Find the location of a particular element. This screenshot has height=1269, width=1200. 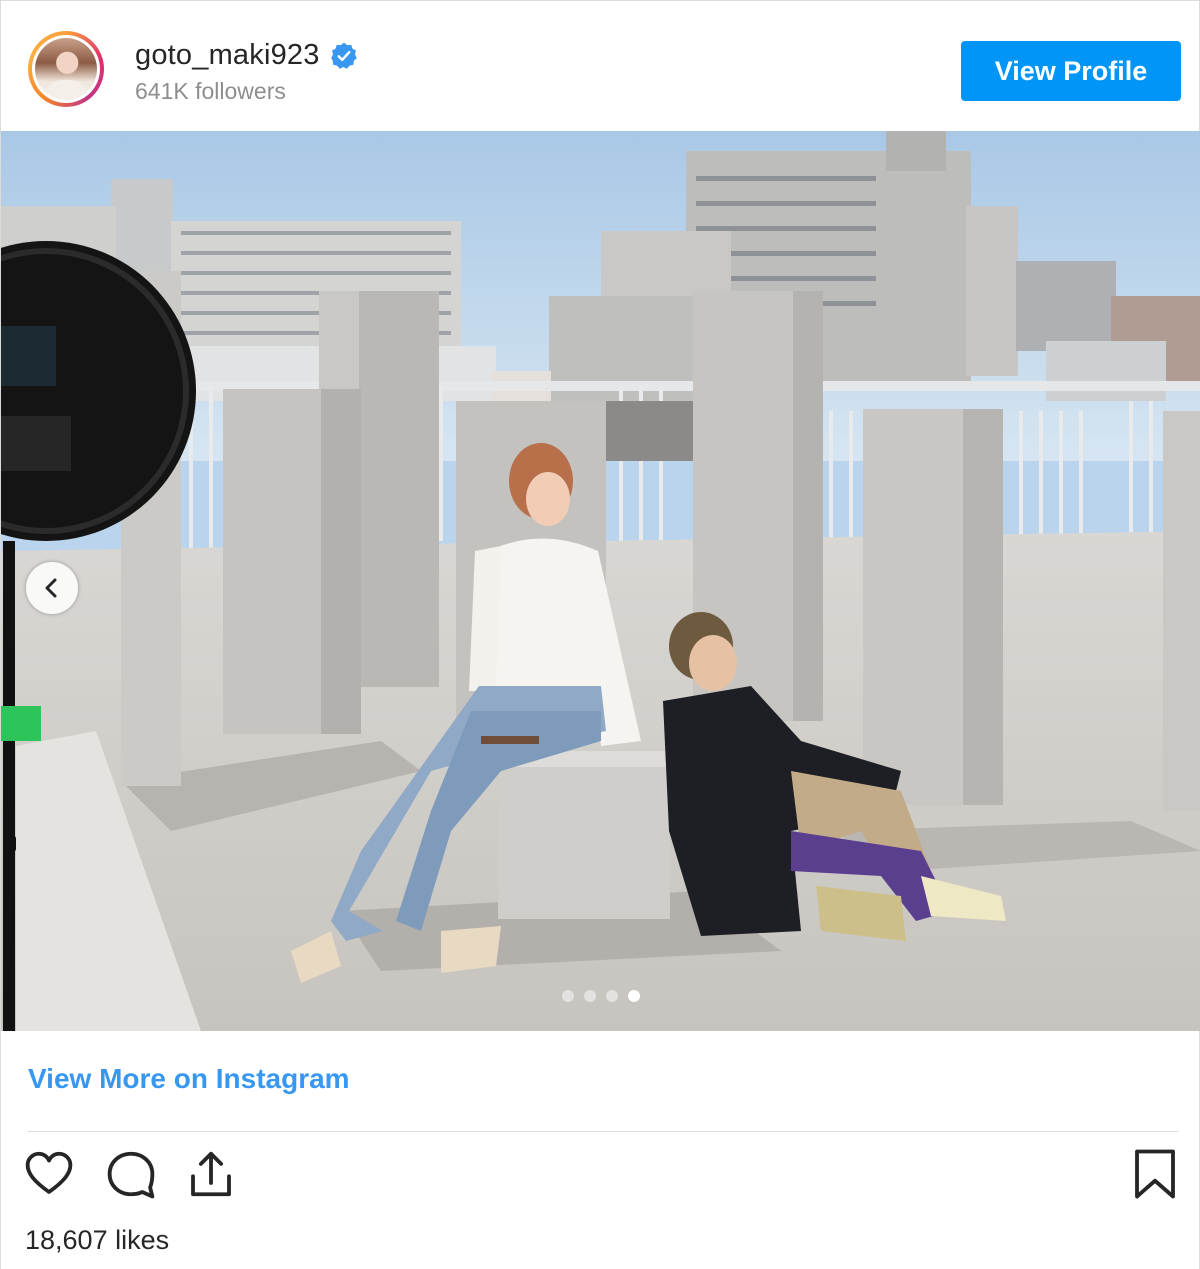

carousel-indicator is located at coordinates (601, 996).